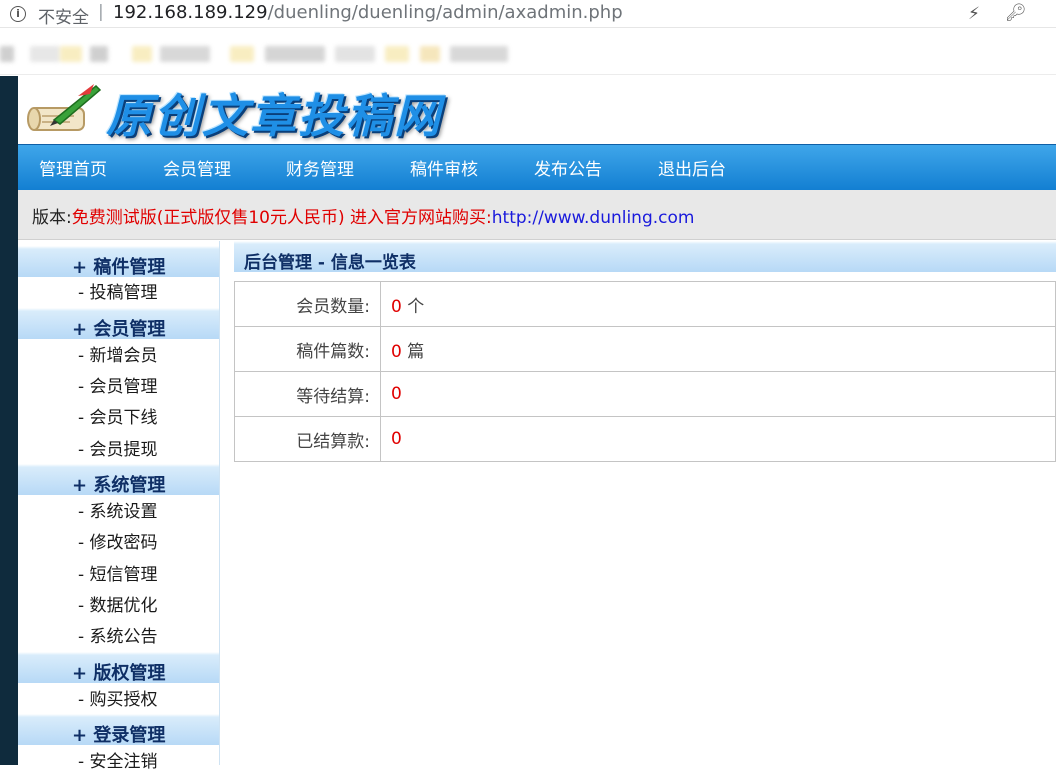 This screenshot has height=772, width=1056. What do you see at coordinates (396, 439) in the screenshot?
I see `settled-amount-value: 0` at bounding box center [396, 439].